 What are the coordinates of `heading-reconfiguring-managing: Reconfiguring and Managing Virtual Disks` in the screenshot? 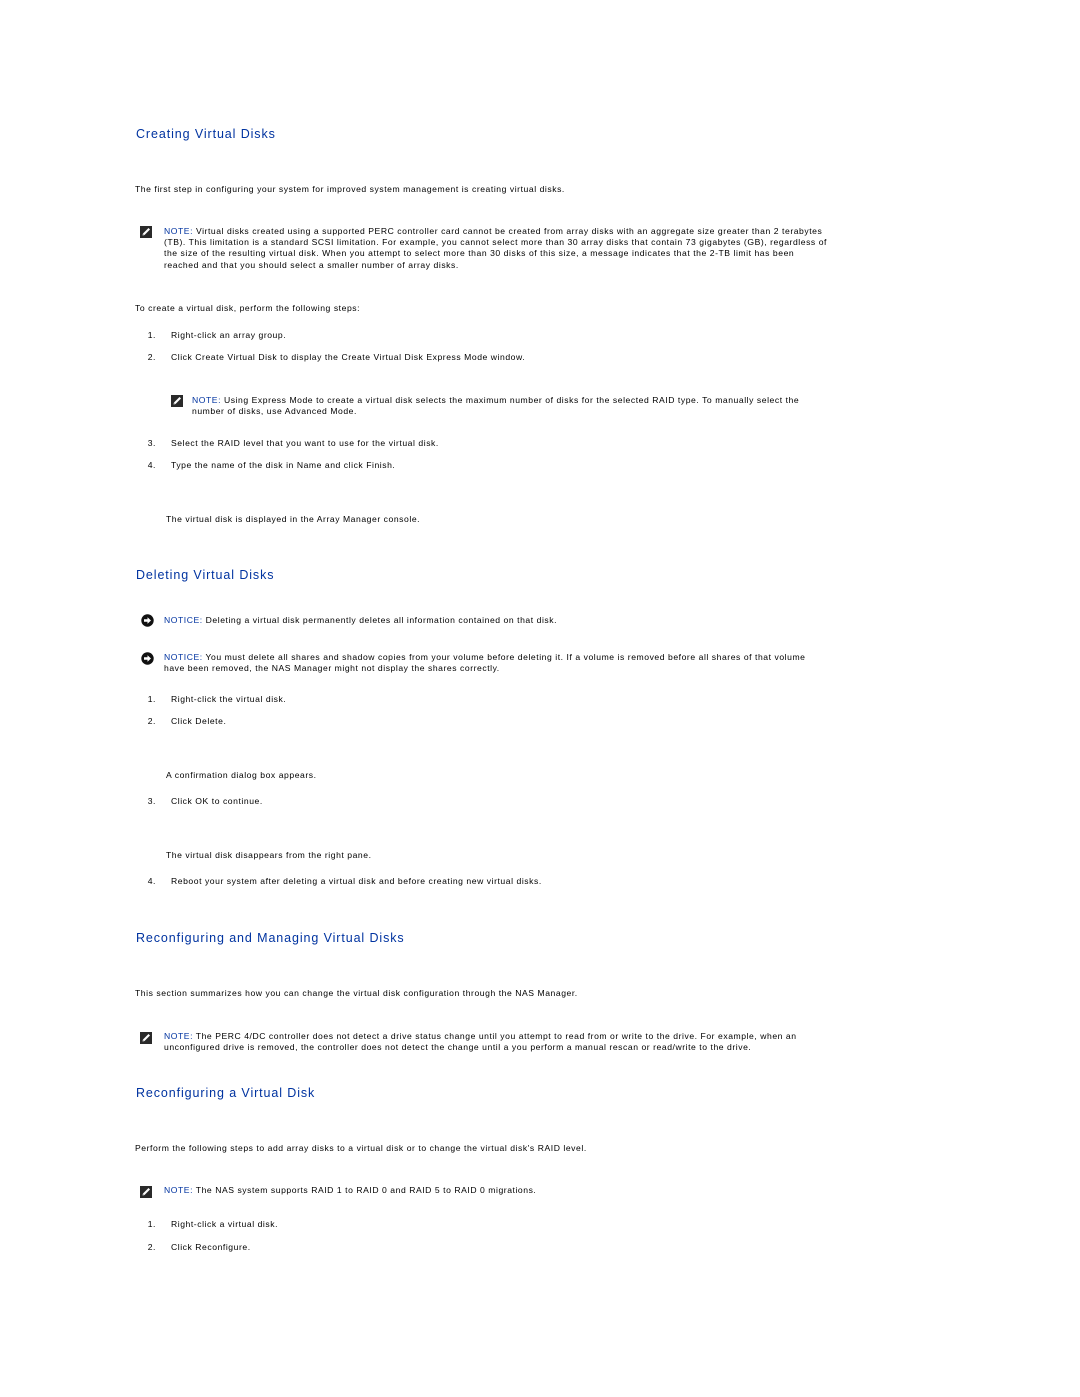 It's located at (270, 938).